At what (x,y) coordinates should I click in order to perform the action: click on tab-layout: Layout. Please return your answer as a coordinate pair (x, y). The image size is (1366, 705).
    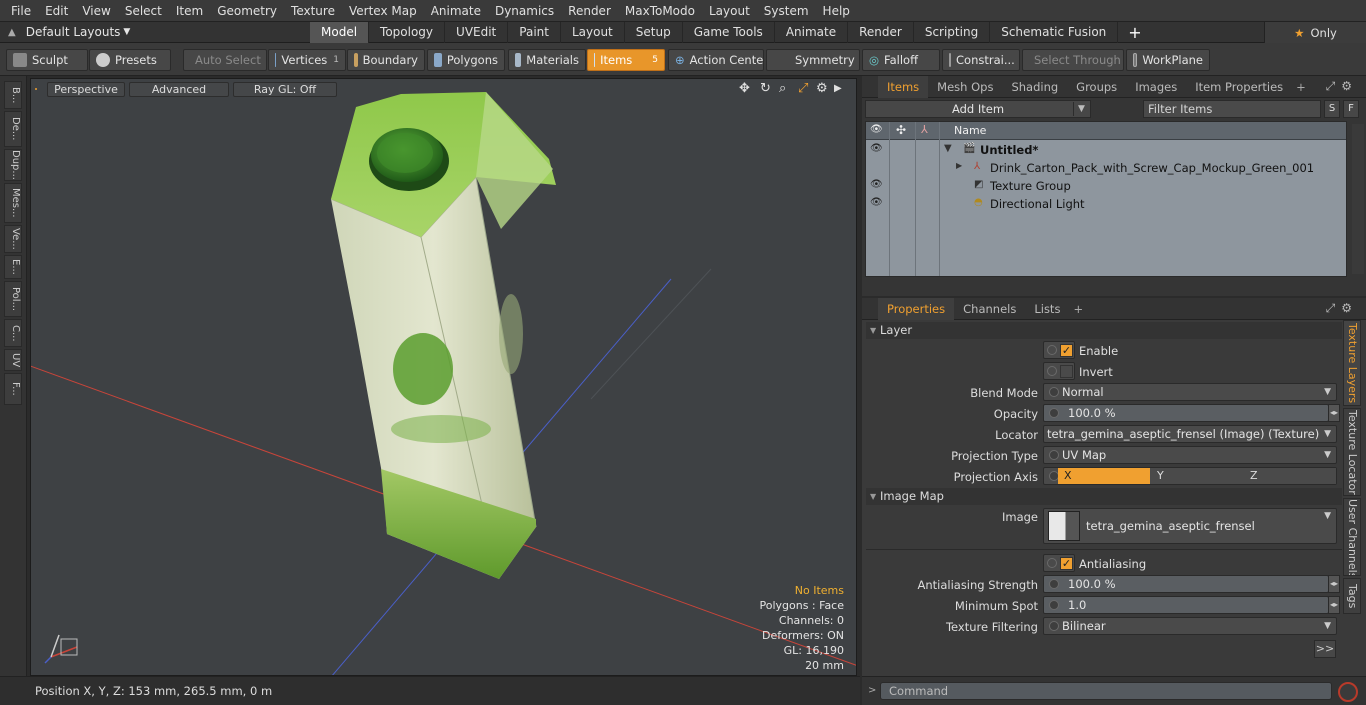
    Looking at the image, I should click on (593, 32).